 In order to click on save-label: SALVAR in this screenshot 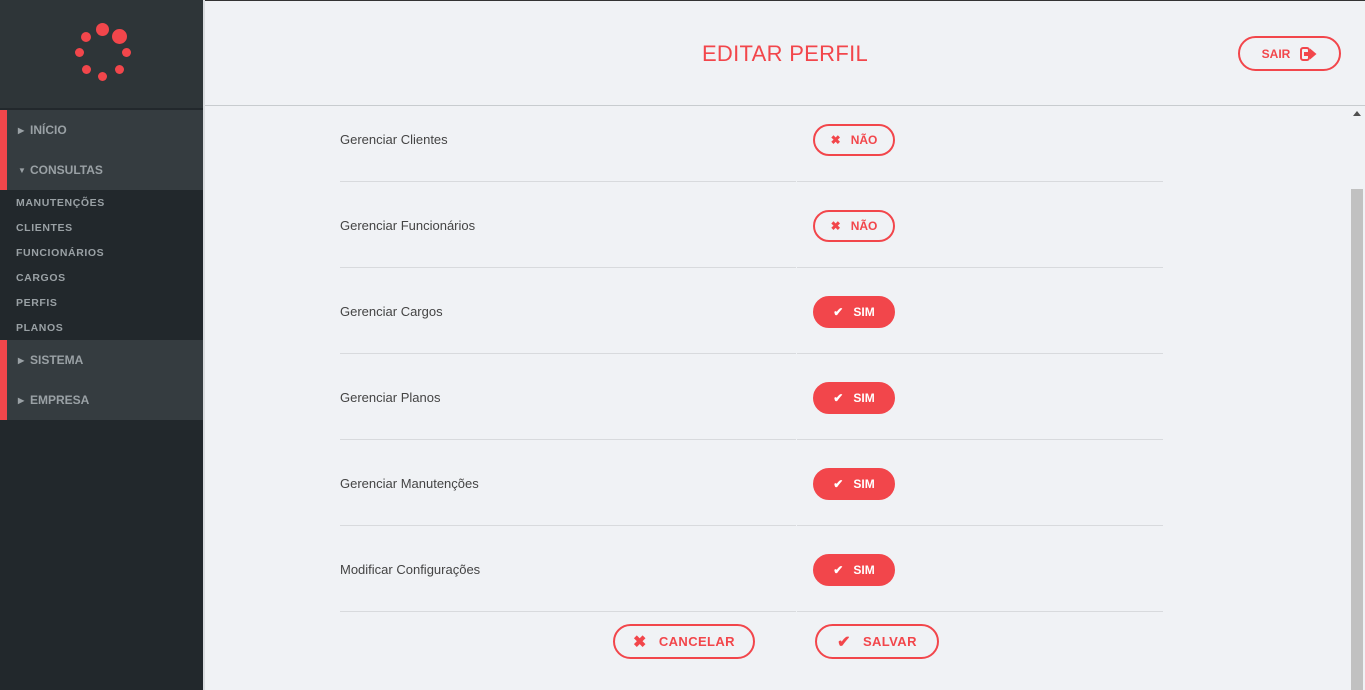, I will do `click(889, 641)`.